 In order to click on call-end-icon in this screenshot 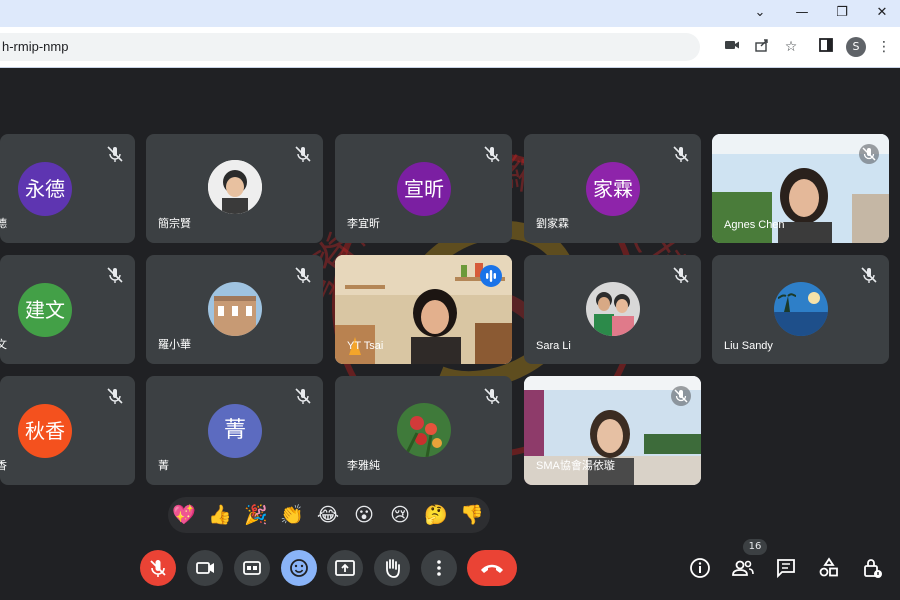, I will do `click(492, 568)`.